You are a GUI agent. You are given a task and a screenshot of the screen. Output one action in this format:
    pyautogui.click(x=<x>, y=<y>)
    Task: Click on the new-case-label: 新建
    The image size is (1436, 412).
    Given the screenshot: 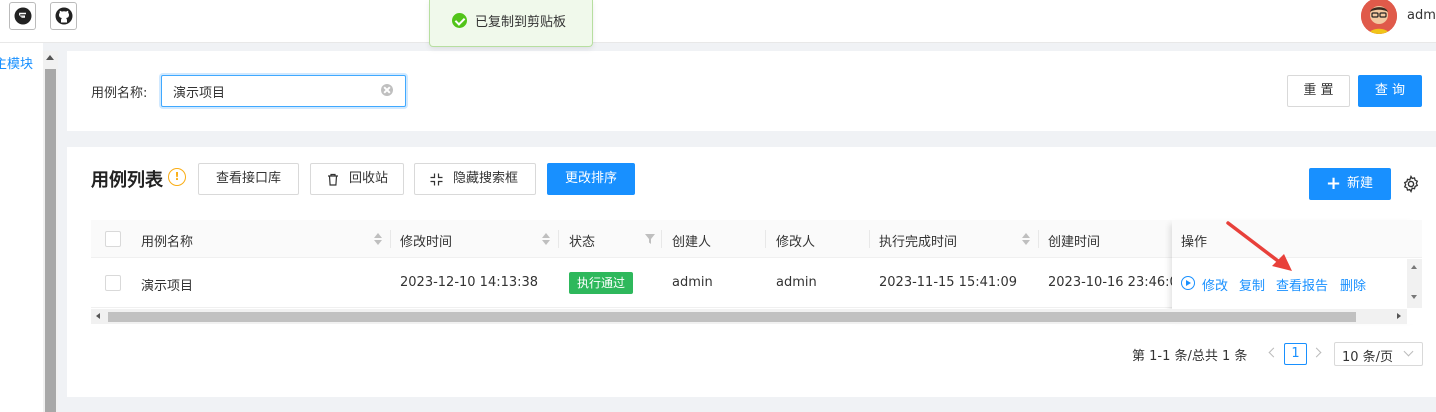 What is the action you would take?
    pyautogui.click(x=1360, y=183)
    